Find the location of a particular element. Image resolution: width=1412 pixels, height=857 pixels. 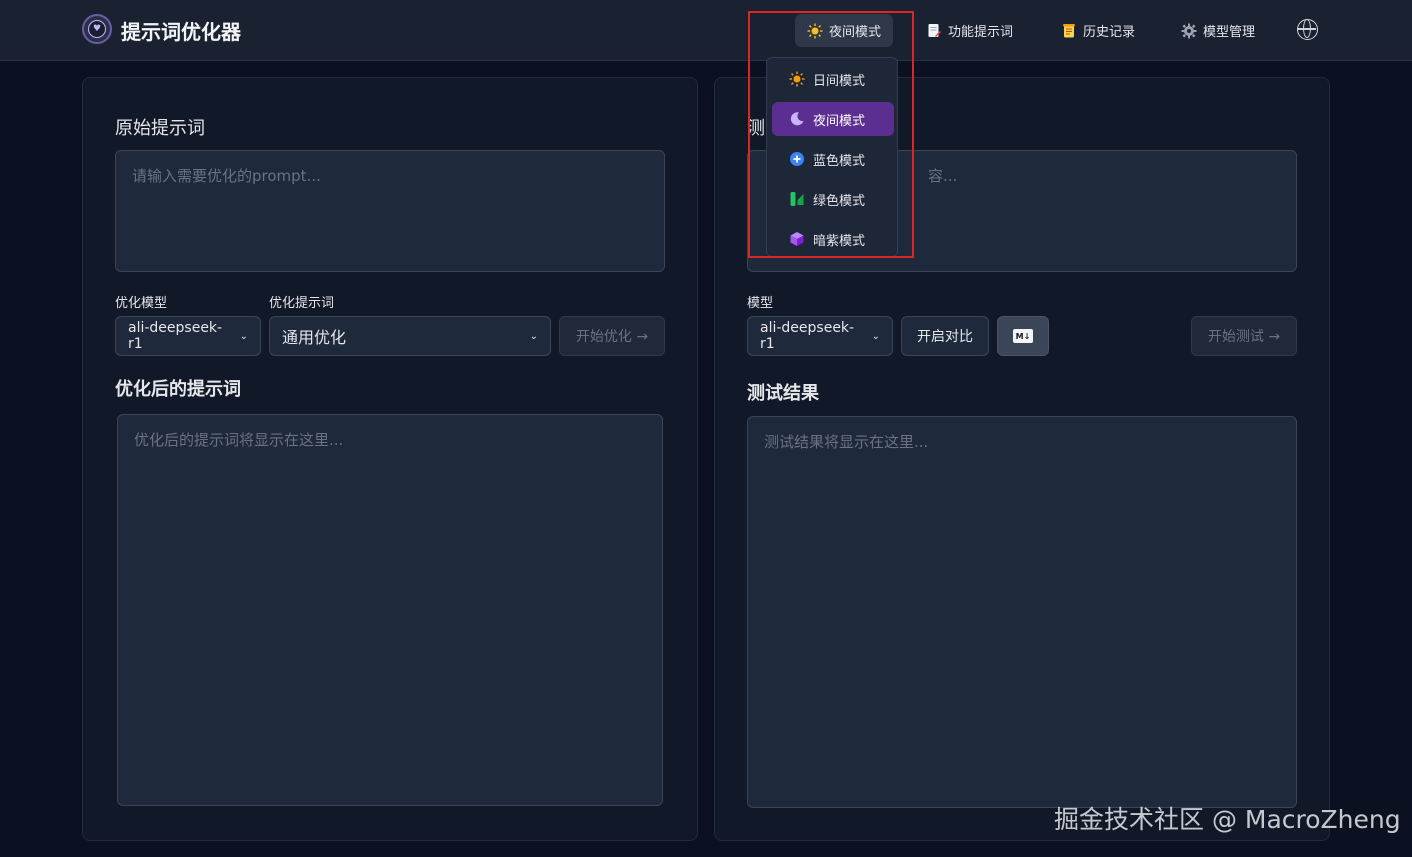

compare-toggle-button: 开启对比 is located at coordinates (945, 336).